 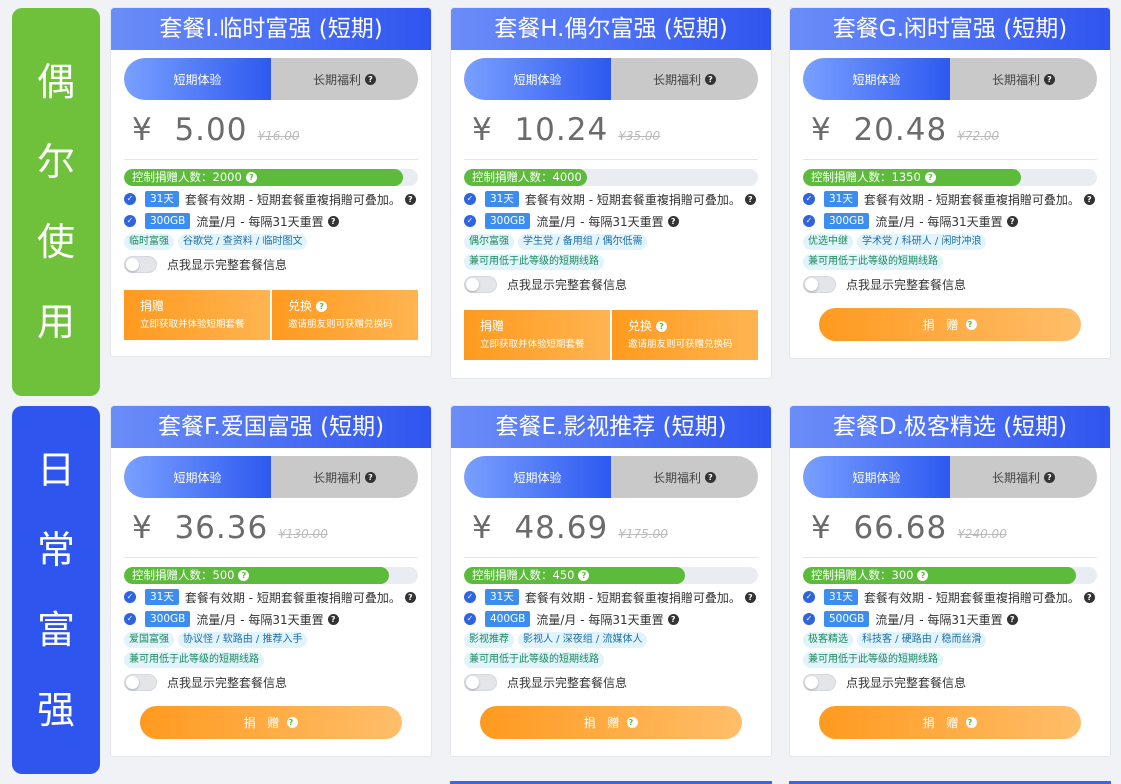 I want to click on section-char: 强, so click(x=55, y=710).